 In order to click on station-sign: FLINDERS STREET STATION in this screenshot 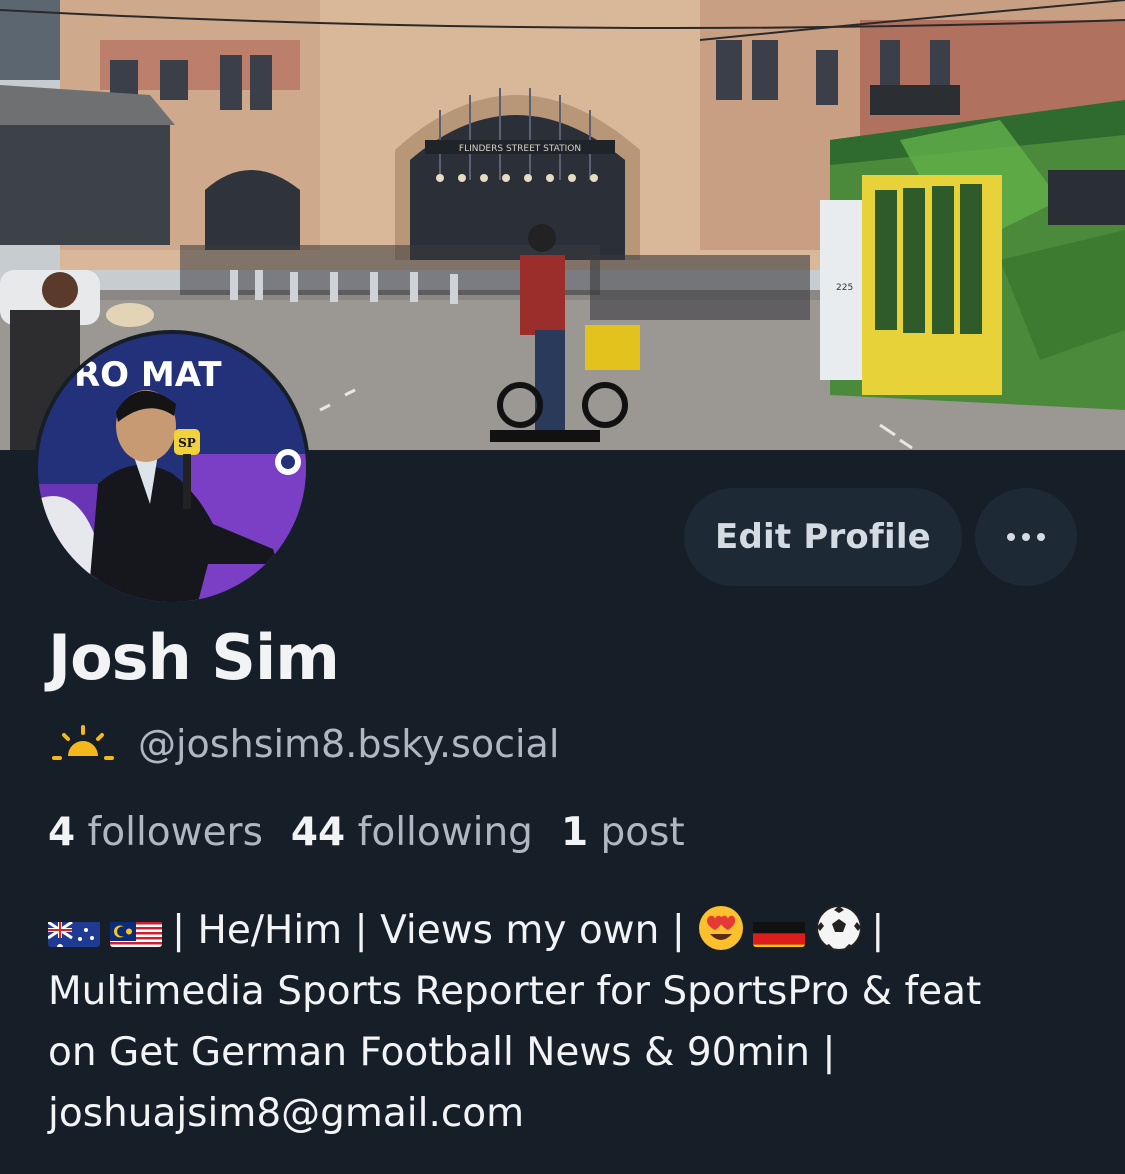, I will do `click(520, 149)`.